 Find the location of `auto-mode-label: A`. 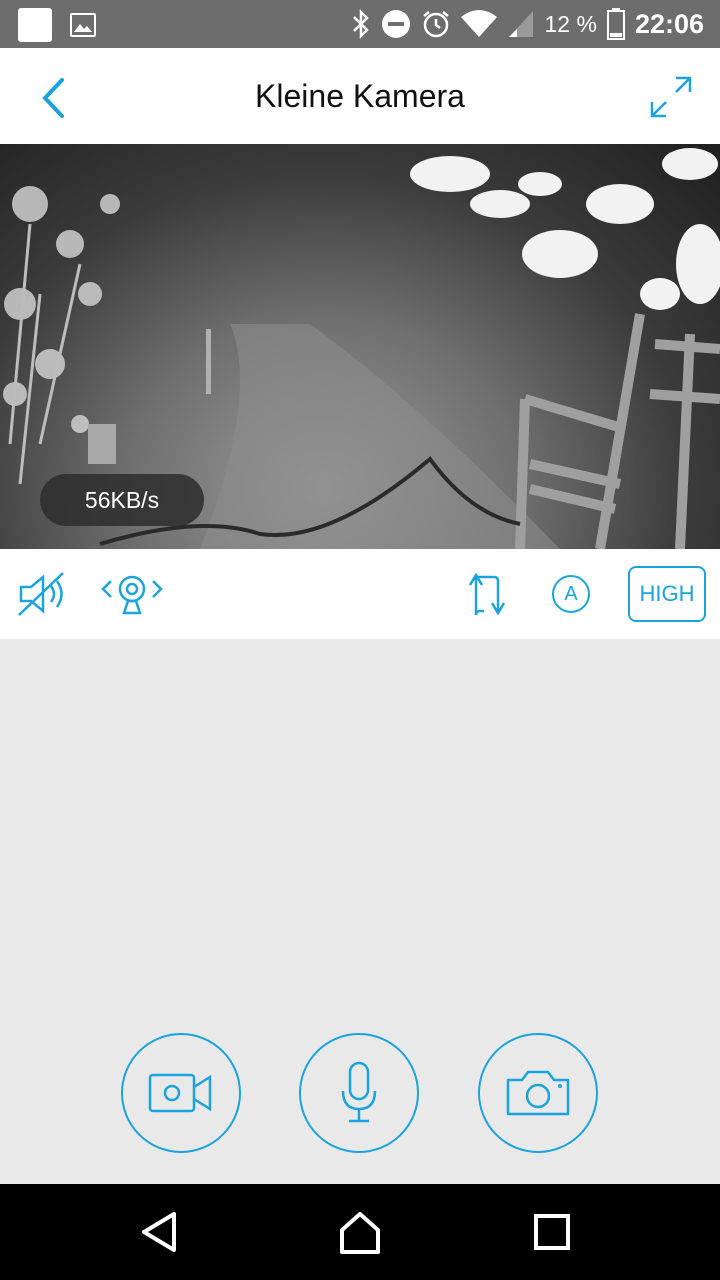

auto-mode-label: A is located at coordinates (571, 593).